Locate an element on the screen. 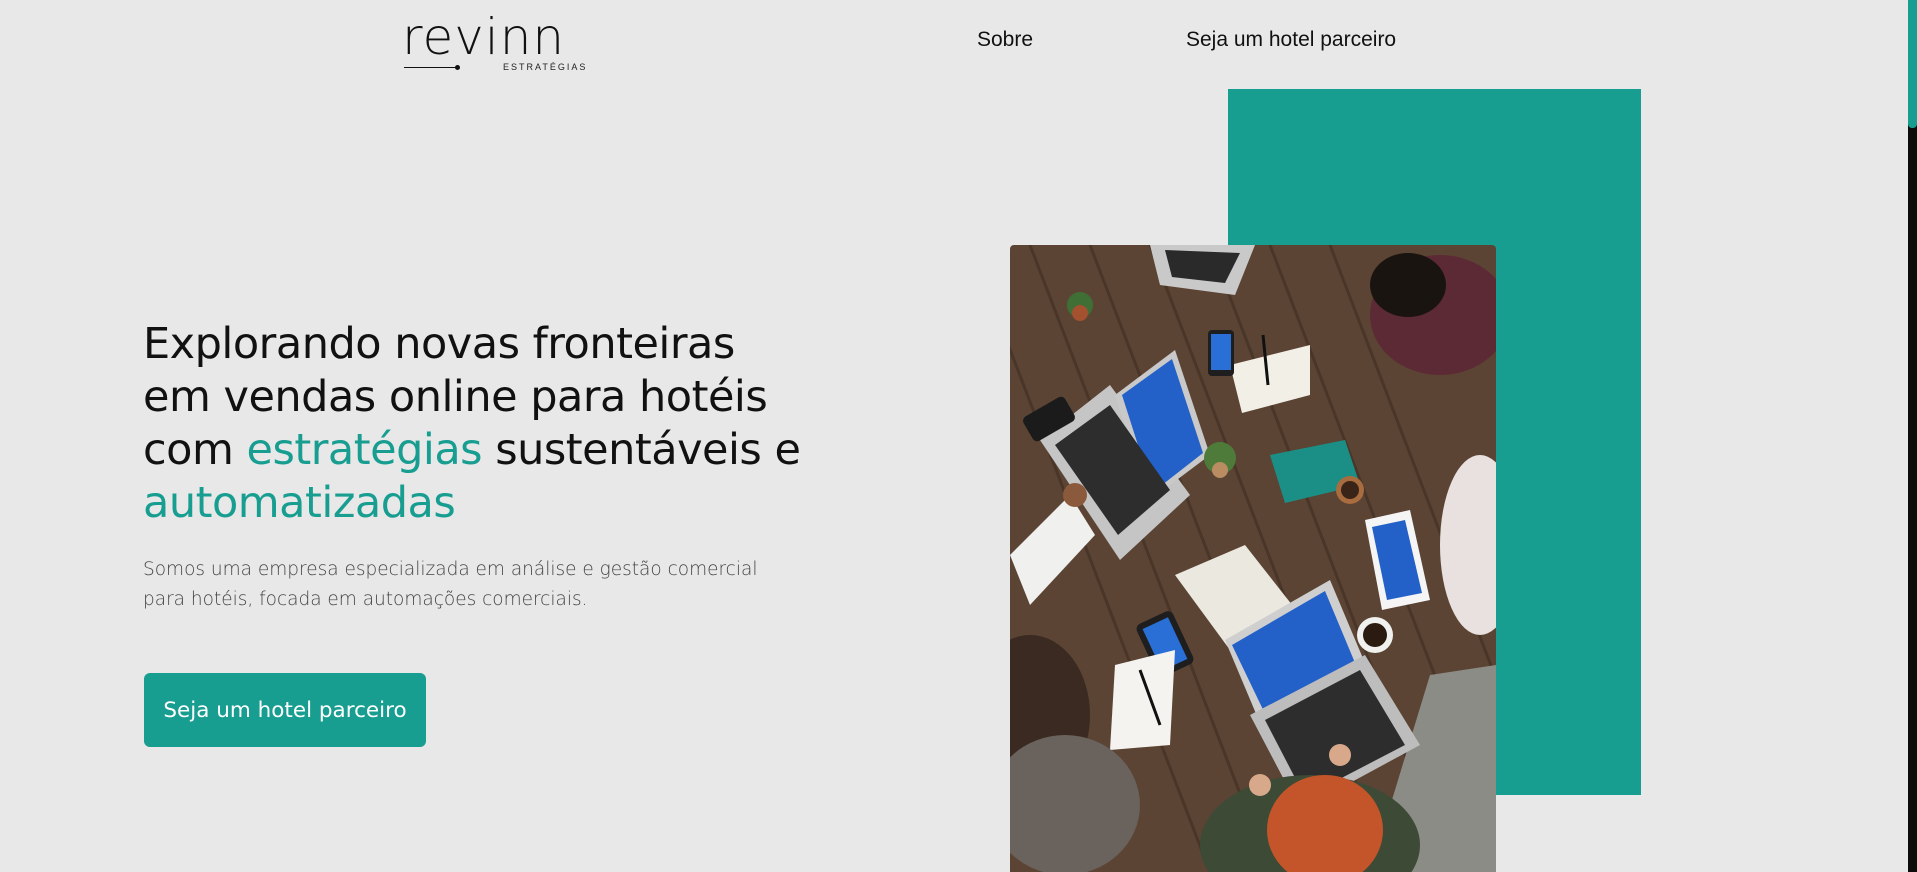 This screenshot has width=1917, height=872. scrollbar-thumb is located at coordinates (1912, 64).